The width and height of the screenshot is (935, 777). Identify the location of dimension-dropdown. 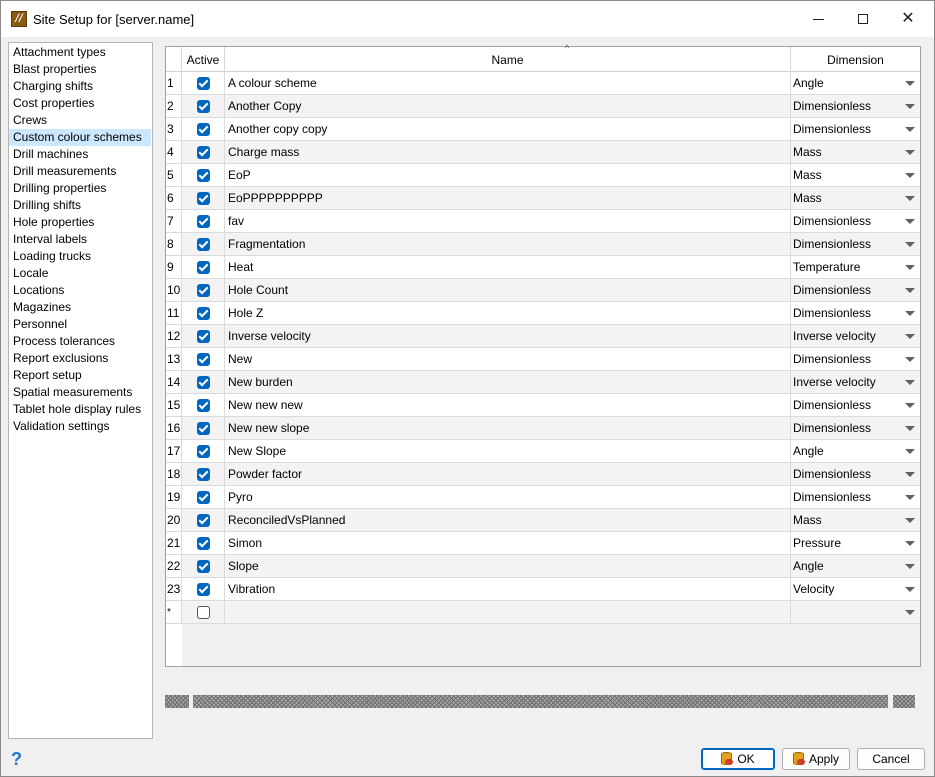
(855, 612).